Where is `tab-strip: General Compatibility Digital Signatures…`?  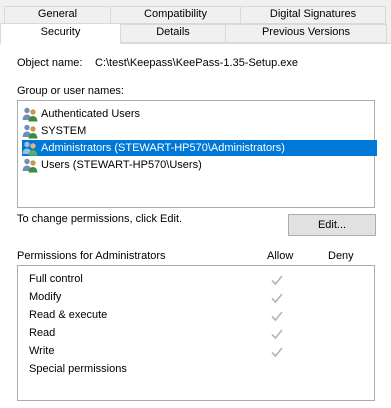
tab-strip: General Compatibility Digital Signatures… is located at coordinates (195, 22).